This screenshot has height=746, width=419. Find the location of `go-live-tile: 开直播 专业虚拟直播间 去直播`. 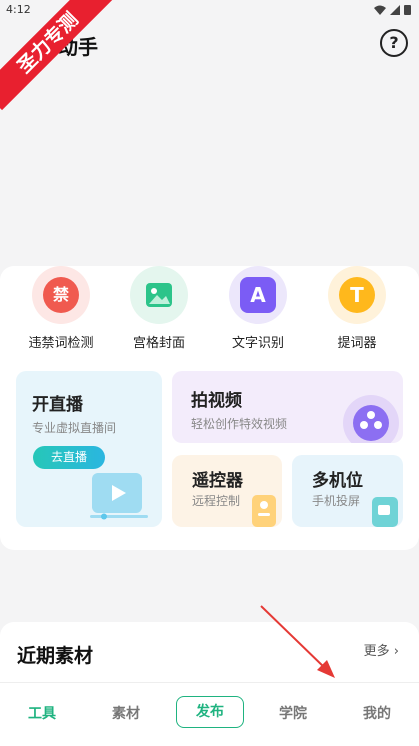

go-live-tile: 开直播 专业虚拟直播间 去直播 is located at coordinates (89, 449).